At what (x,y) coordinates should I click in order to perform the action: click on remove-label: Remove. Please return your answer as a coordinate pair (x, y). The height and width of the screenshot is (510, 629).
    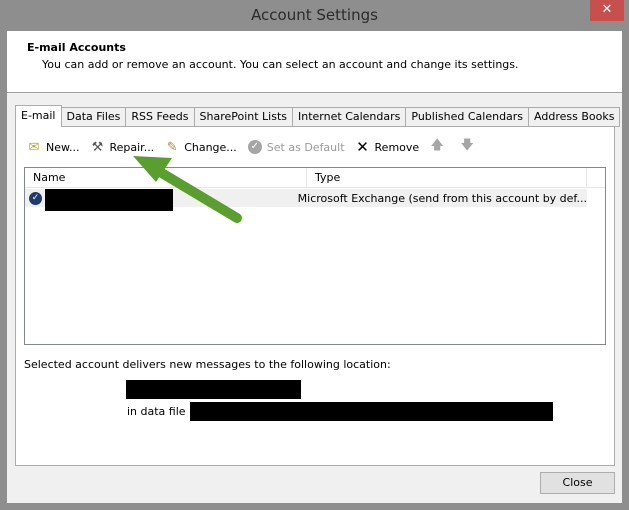
    Looking at the image, I should click on (397, 147).